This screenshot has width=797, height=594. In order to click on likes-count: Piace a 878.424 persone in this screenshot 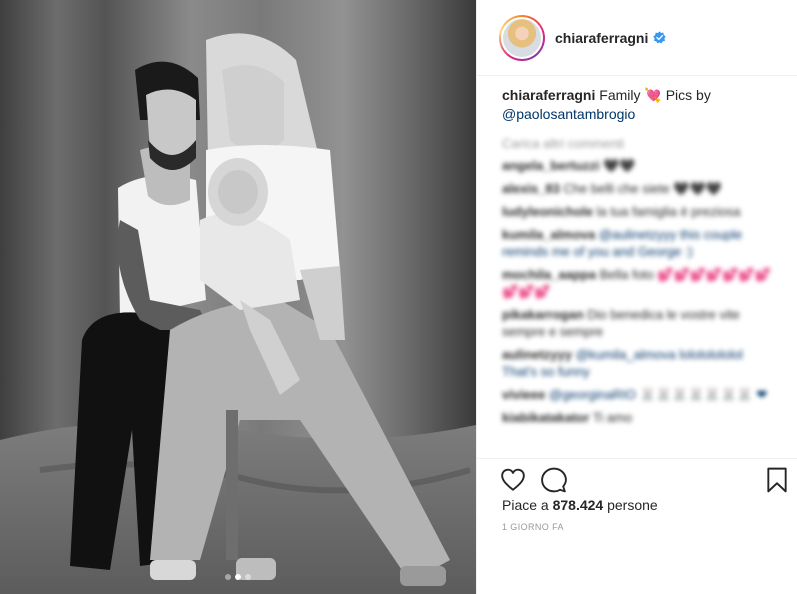, I will do `click(580, 505)`.